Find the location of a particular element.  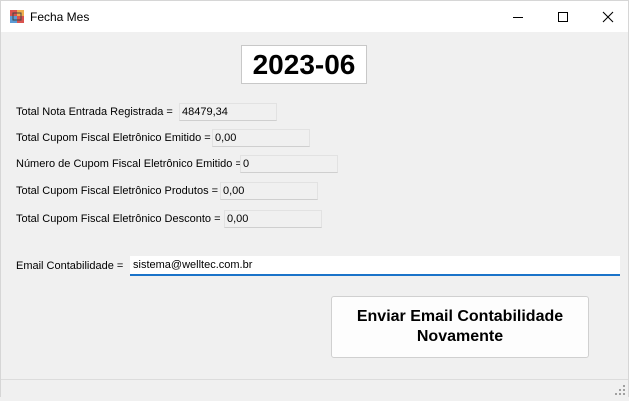

total-nota-entrada-label: Total Nota Entrada Registrada = is located at coordinates (94, 112).